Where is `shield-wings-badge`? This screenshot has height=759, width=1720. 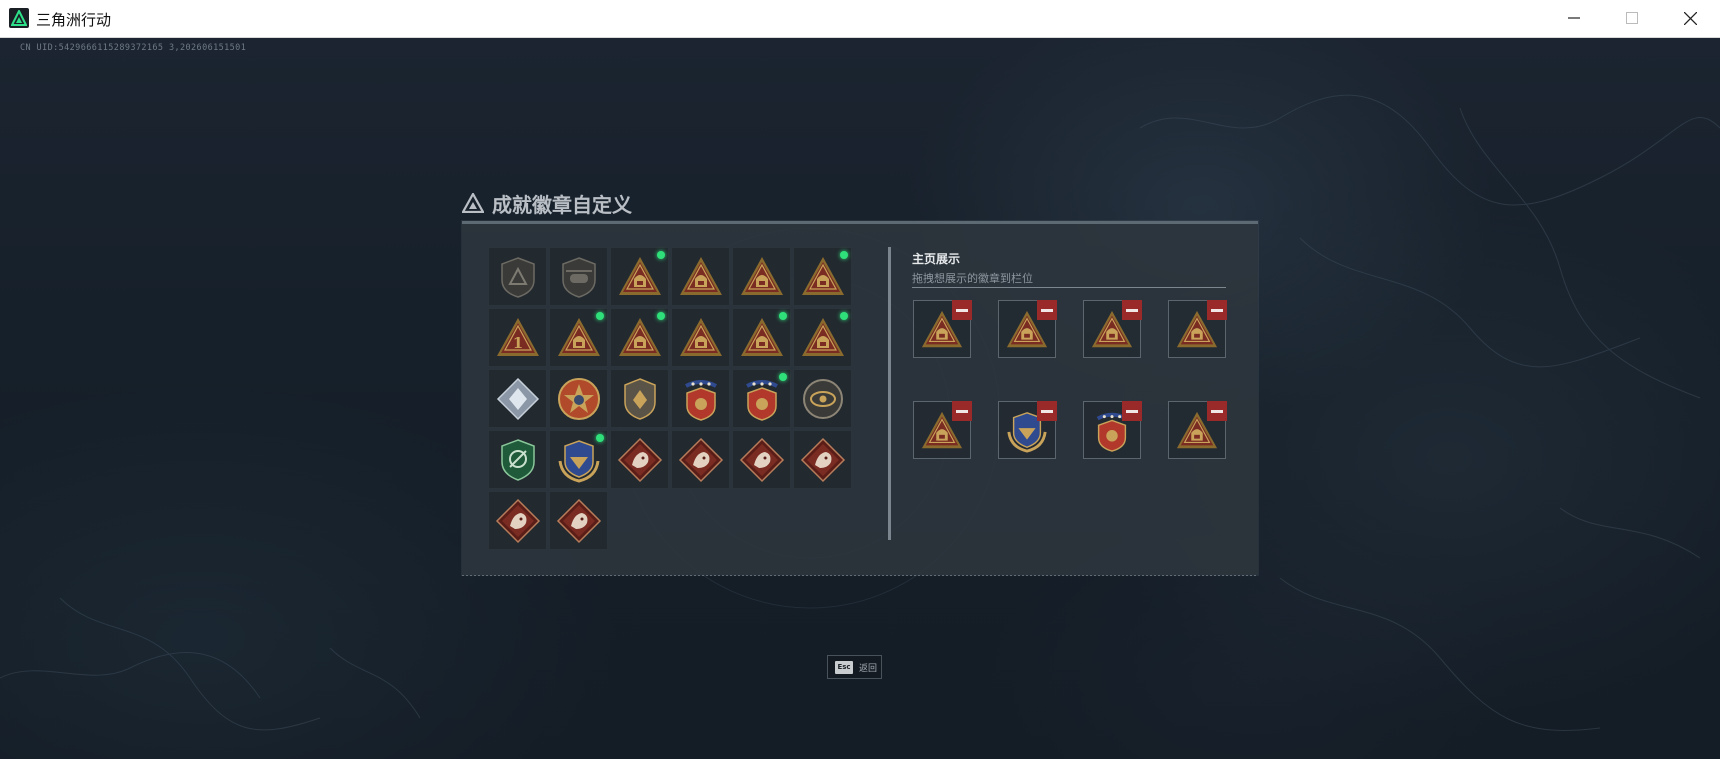
shield-wings-badge is located at coordinates (640, 399).